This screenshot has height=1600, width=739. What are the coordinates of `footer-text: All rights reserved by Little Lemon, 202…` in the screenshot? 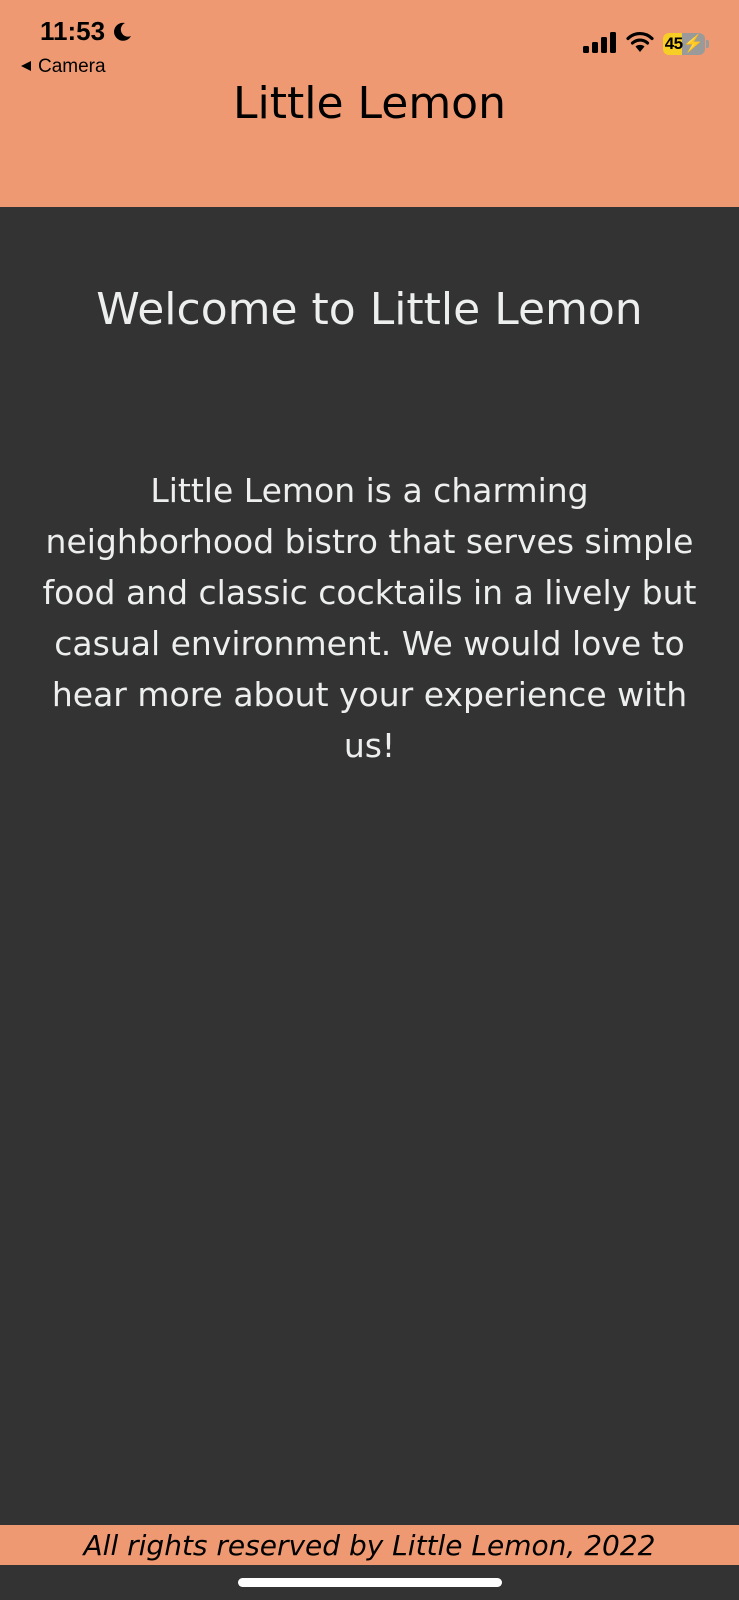 It's located at (369, 1545).